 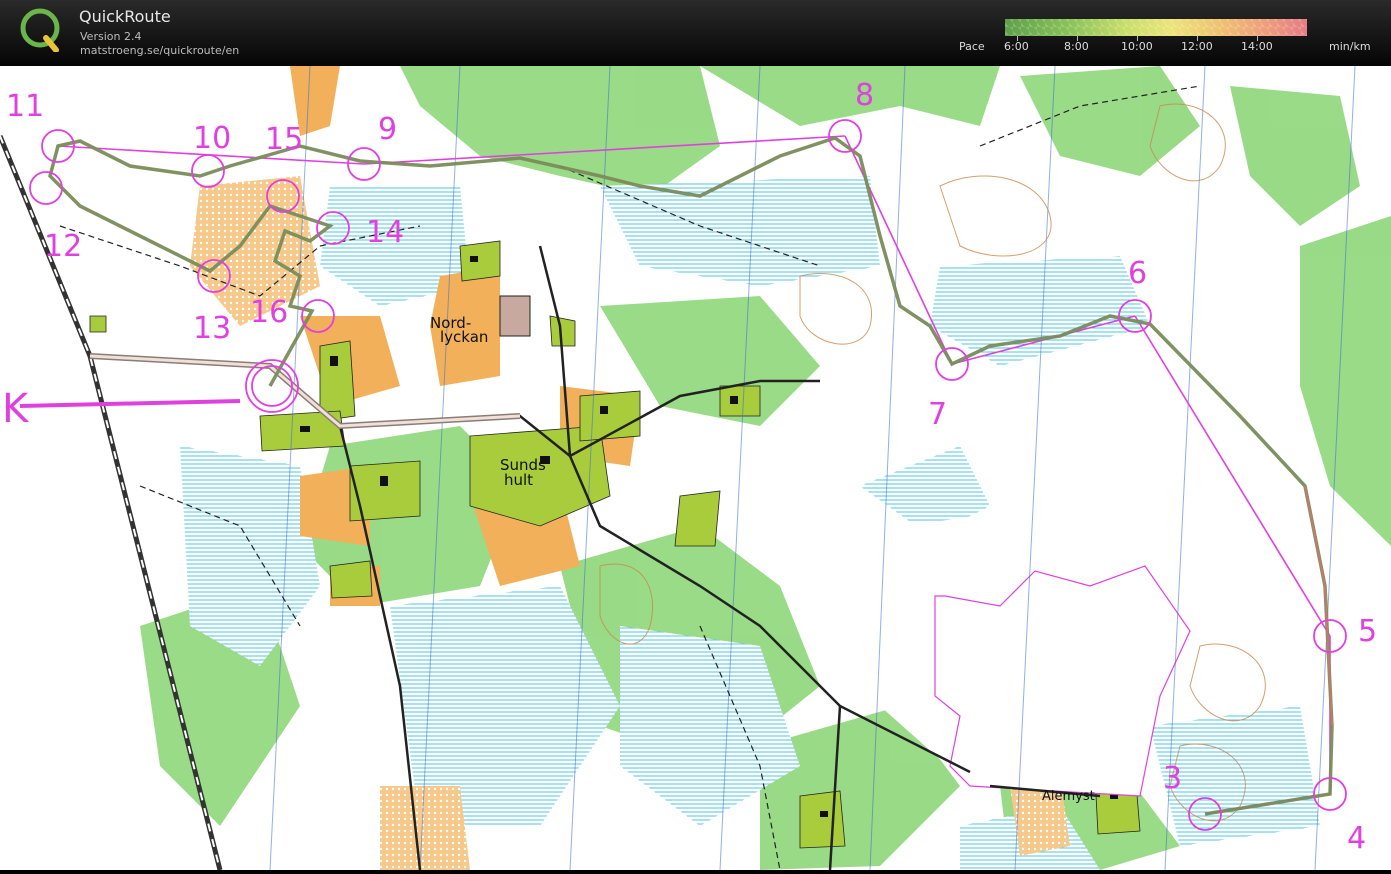 I want to click on control-label-15: 15, so click(x=284, y=139).